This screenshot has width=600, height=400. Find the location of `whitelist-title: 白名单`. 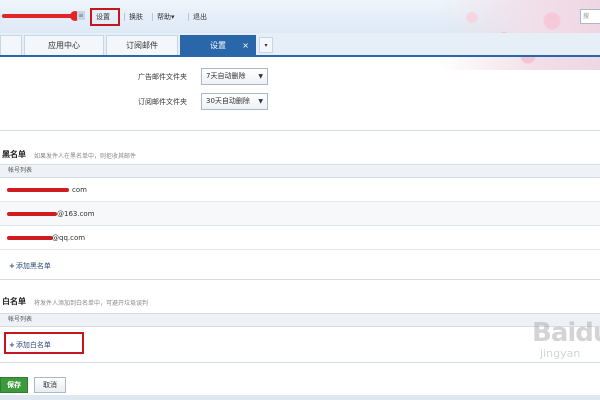

whitelist-title: 白名单 is located at coordinates (14, 301).